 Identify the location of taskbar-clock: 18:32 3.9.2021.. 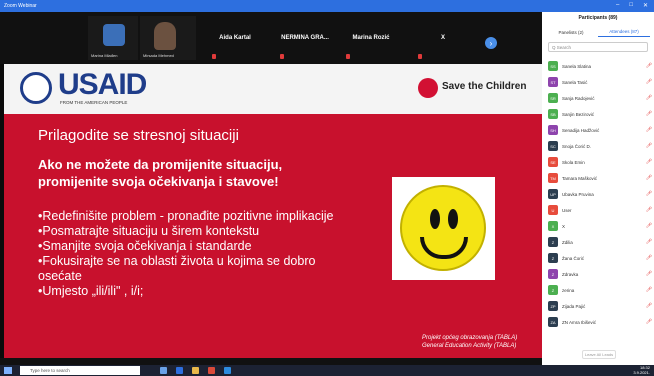
(641, 370).